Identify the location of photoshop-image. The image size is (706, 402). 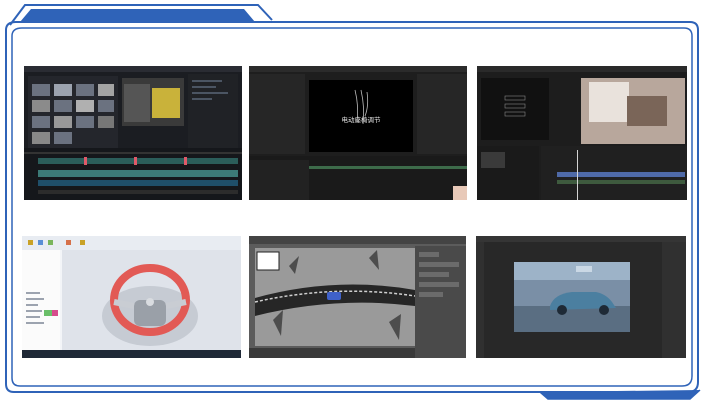
(581, 297).